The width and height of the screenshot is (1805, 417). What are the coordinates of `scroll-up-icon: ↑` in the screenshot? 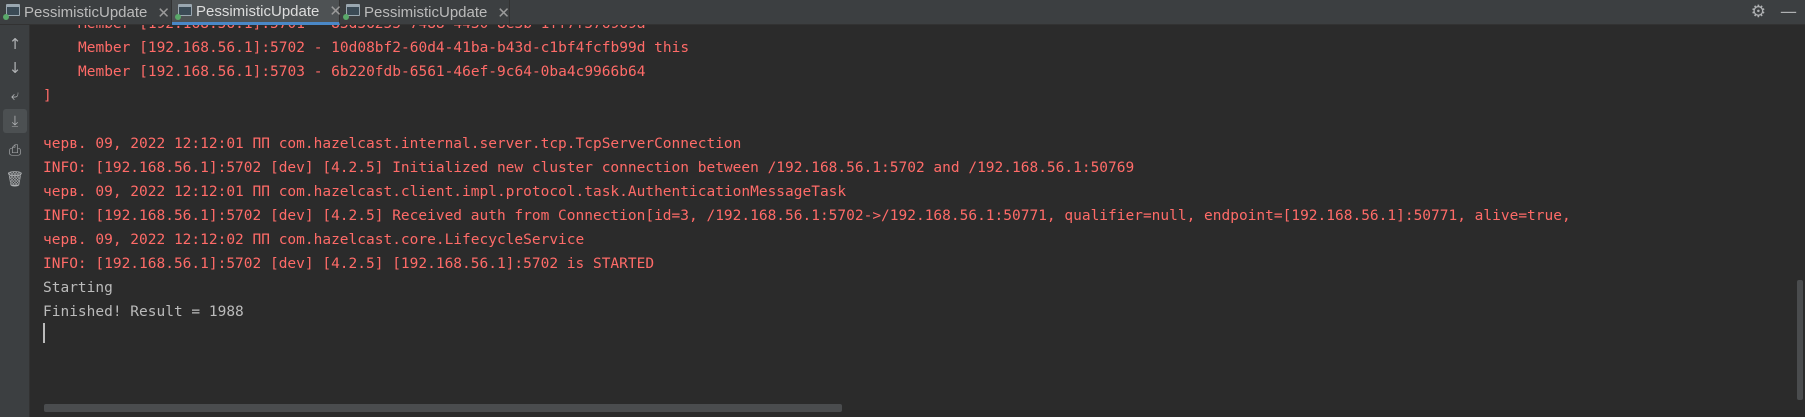 It's located at (15, 44).